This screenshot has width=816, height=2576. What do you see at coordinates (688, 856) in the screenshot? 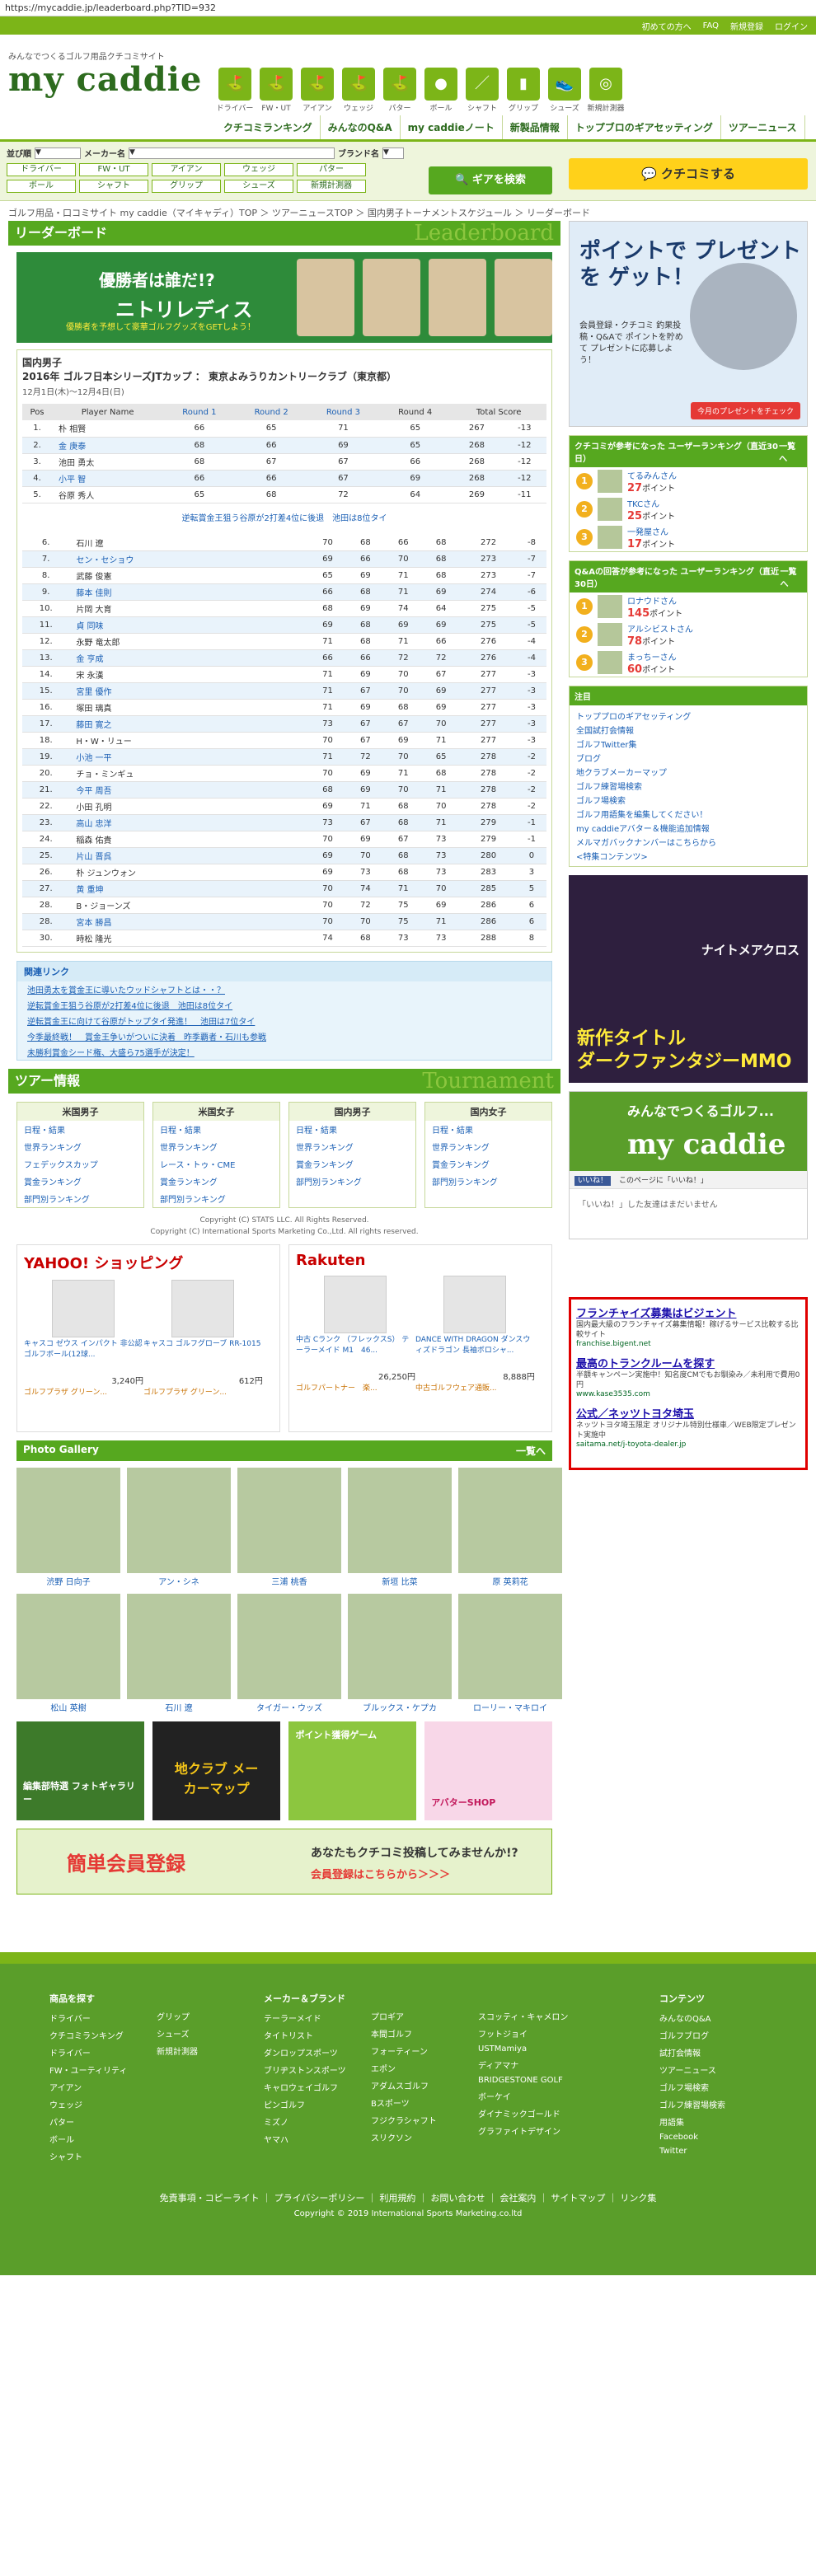
I see `notice-link: <特集コンテンツ>` at bounding box center [688, 856].